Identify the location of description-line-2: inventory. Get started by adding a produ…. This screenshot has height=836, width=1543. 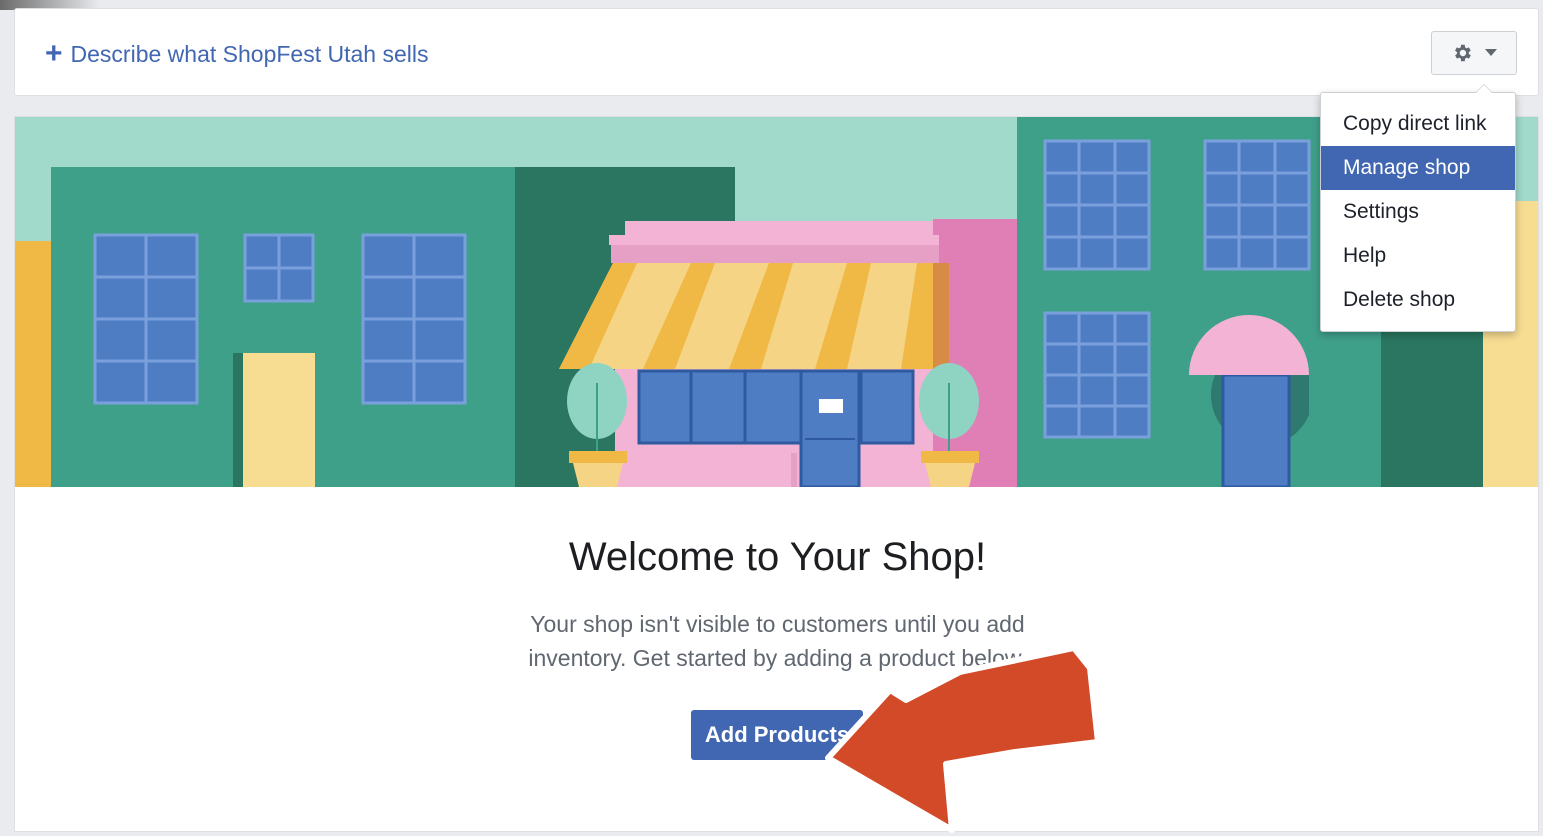
(777, 658).